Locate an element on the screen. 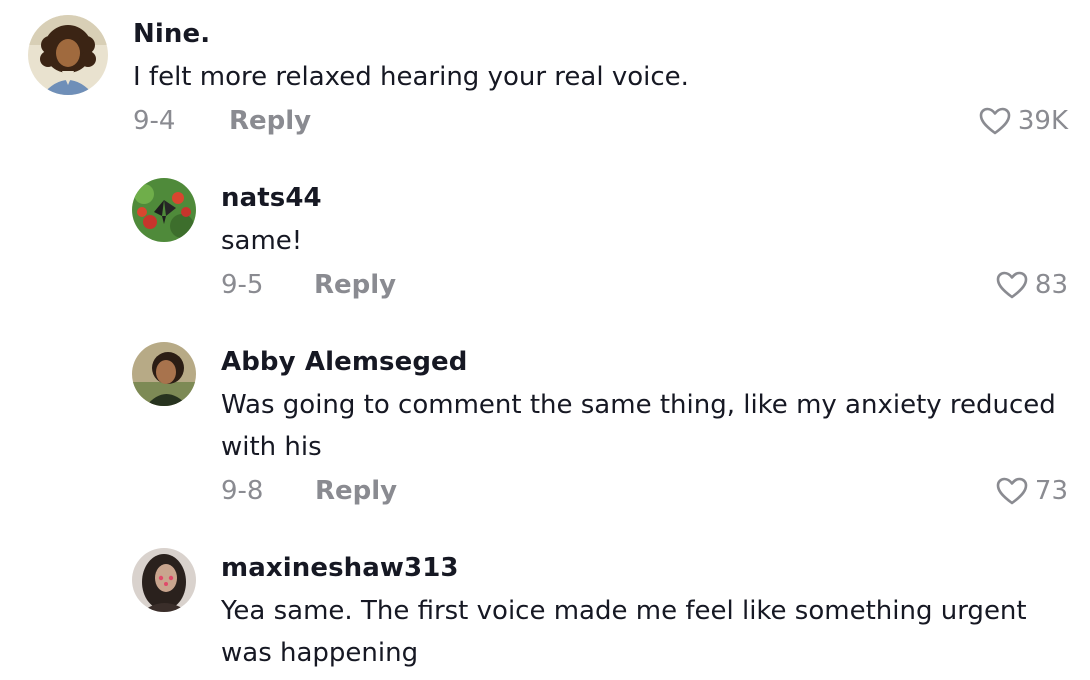  avatar-butterfly-photo-icon is located at coordinates (164, 210).